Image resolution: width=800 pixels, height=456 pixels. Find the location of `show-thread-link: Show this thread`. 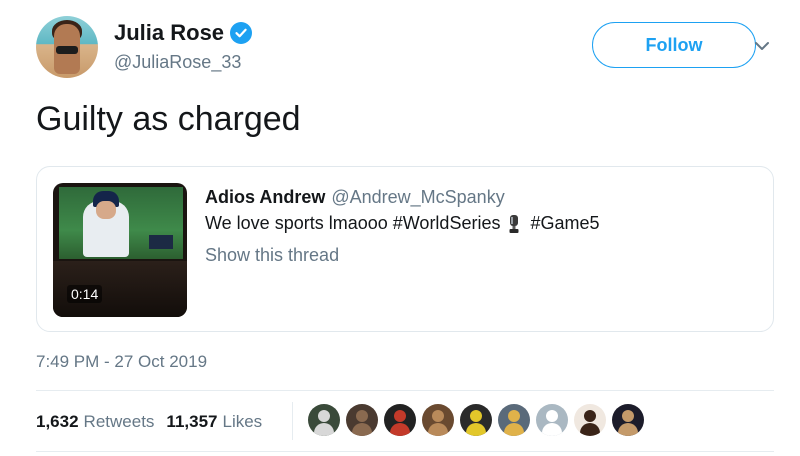

show-thread-link: Show this thread is located at coordinates (272, 255).